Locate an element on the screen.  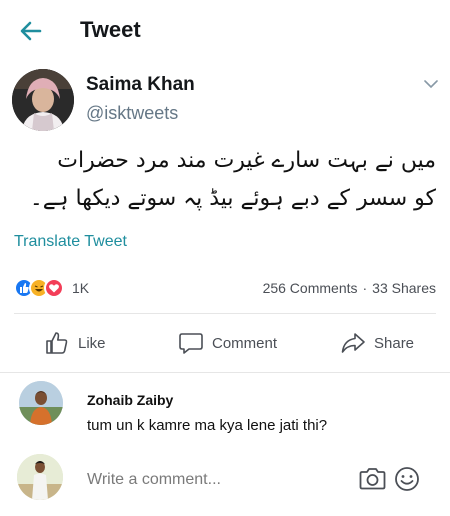
love-reaction-icon is located at coordinates (54, 288).